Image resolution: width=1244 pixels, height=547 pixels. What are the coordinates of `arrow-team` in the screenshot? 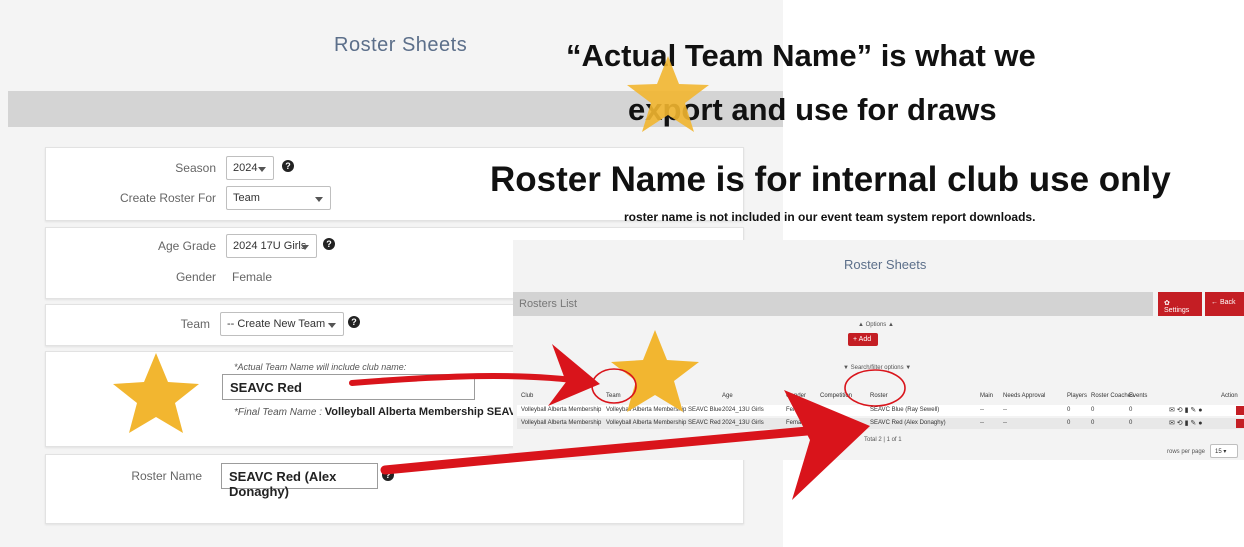 It's located at (470, 379).